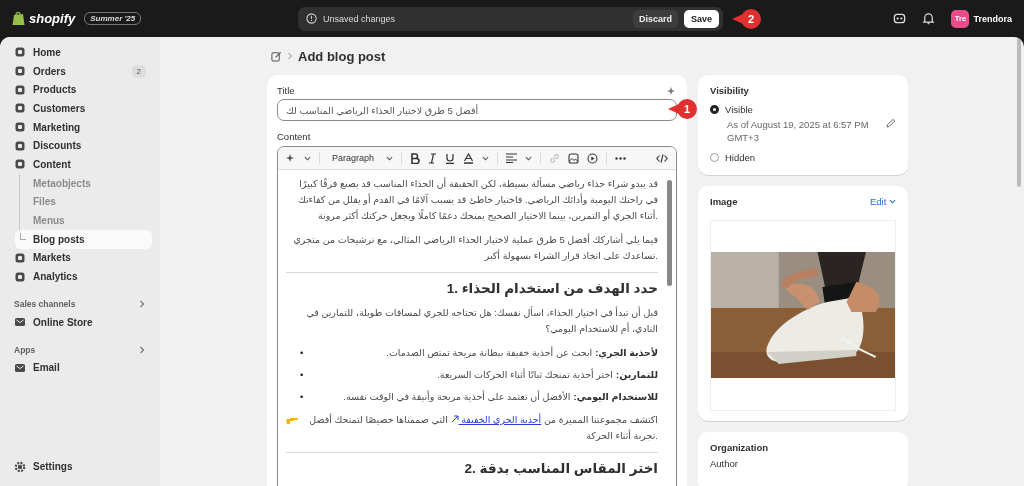  What do you see at coordinates (637, 375) in the screenshot?
I see `list-item-label: للتمارين:` at bounding box center [637, 375].